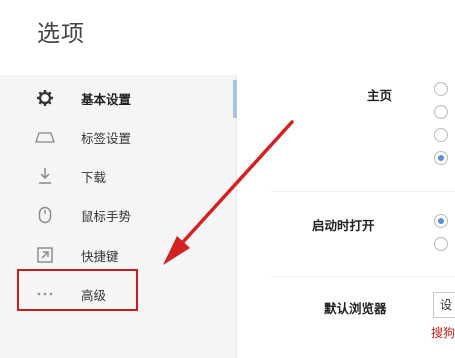 This screenshot has height=358, width=455. I want to click on set-default-button: 设, so click(444, 305).